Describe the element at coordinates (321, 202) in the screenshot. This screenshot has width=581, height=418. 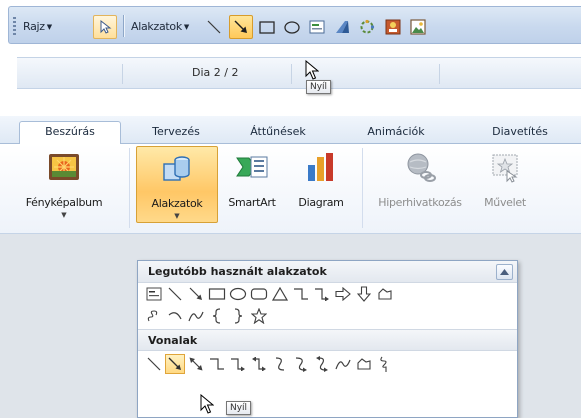
I see `chart-label: Diagram` at that location.